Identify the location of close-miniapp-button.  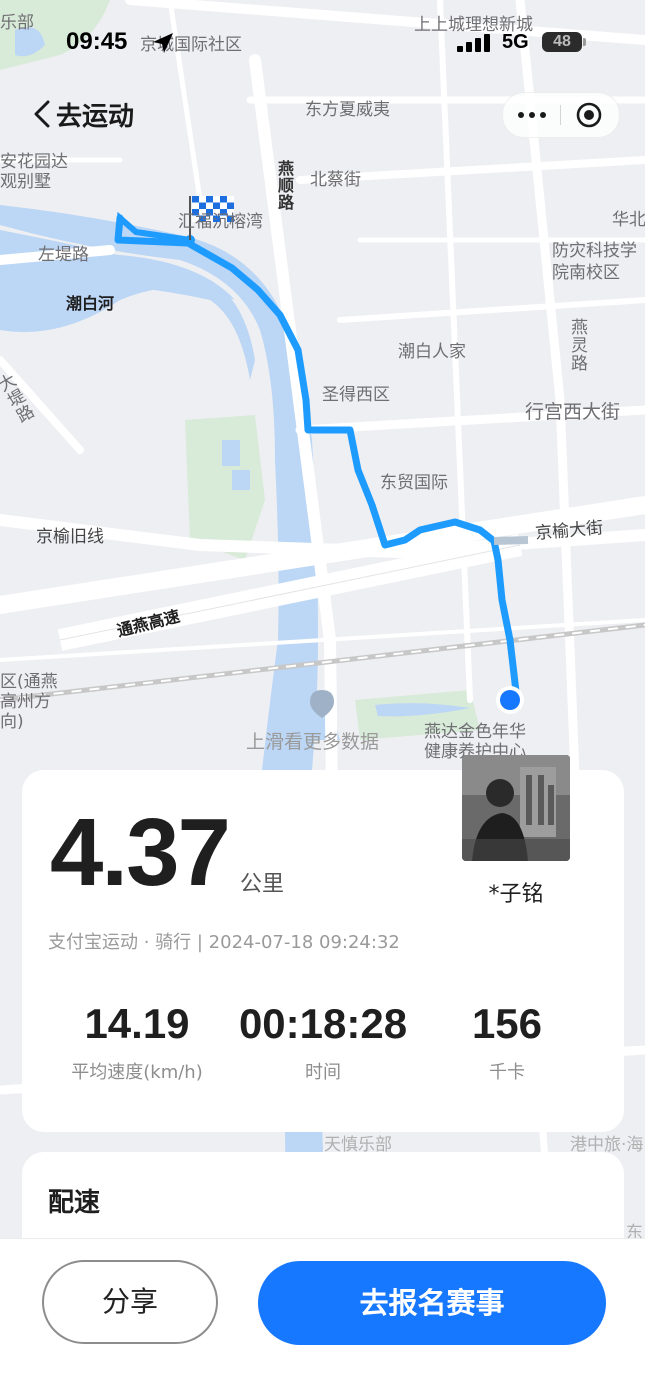
(590, 115).